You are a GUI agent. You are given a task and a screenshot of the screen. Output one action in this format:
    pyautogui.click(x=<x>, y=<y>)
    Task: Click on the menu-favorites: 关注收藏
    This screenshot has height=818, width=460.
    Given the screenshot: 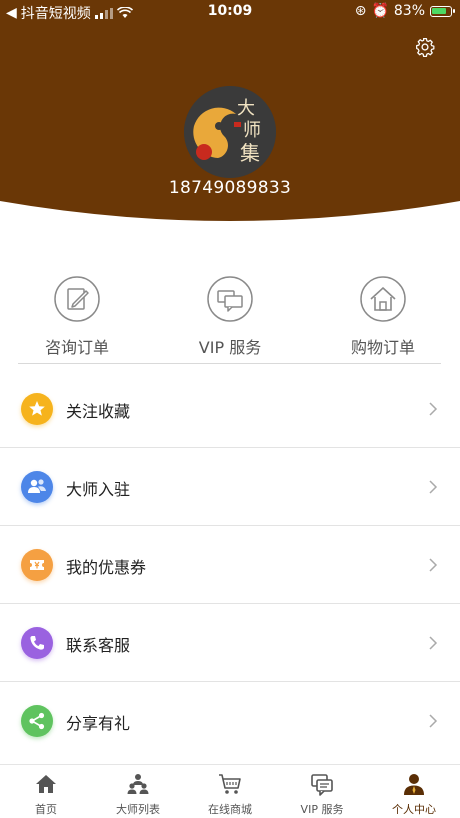 What is the action you would take?
    pyautogui.click(x=230, y=409)
    